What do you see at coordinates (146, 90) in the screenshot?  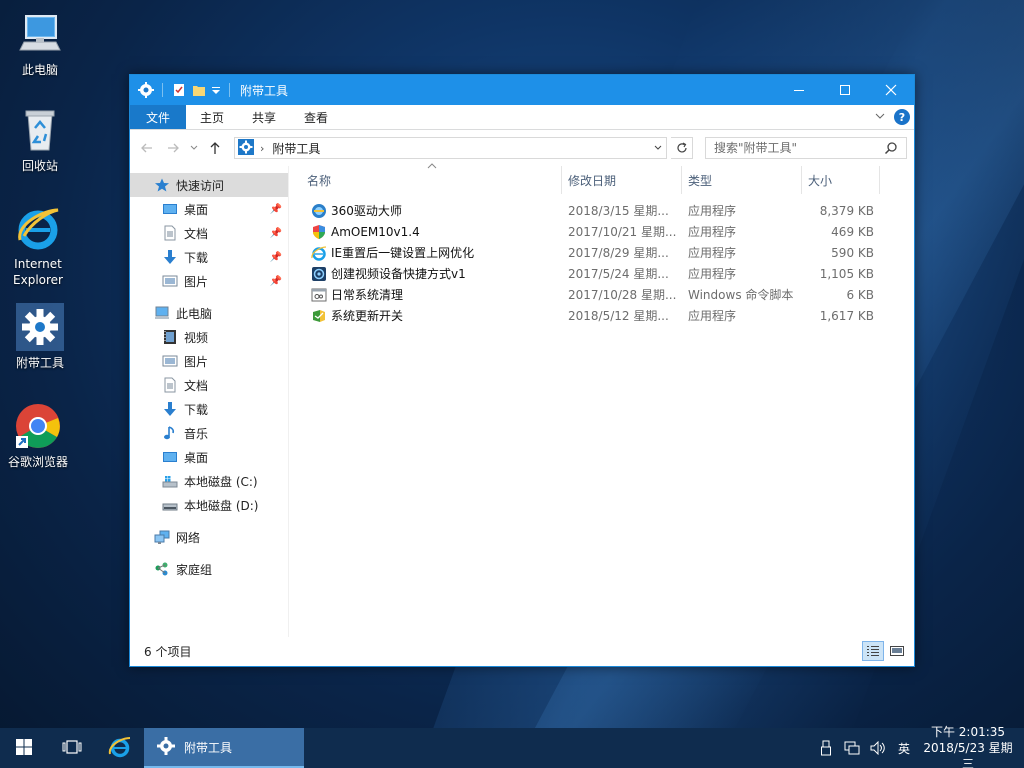 I see `gear-icon` at bounding box center [146, 90].